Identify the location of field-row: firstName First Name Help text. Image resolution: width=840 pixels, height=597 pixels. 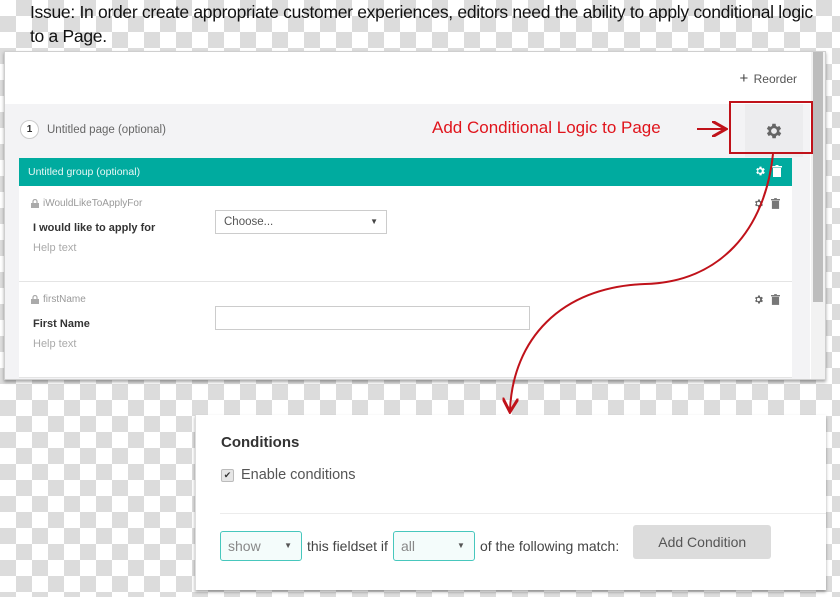
(405, 330).